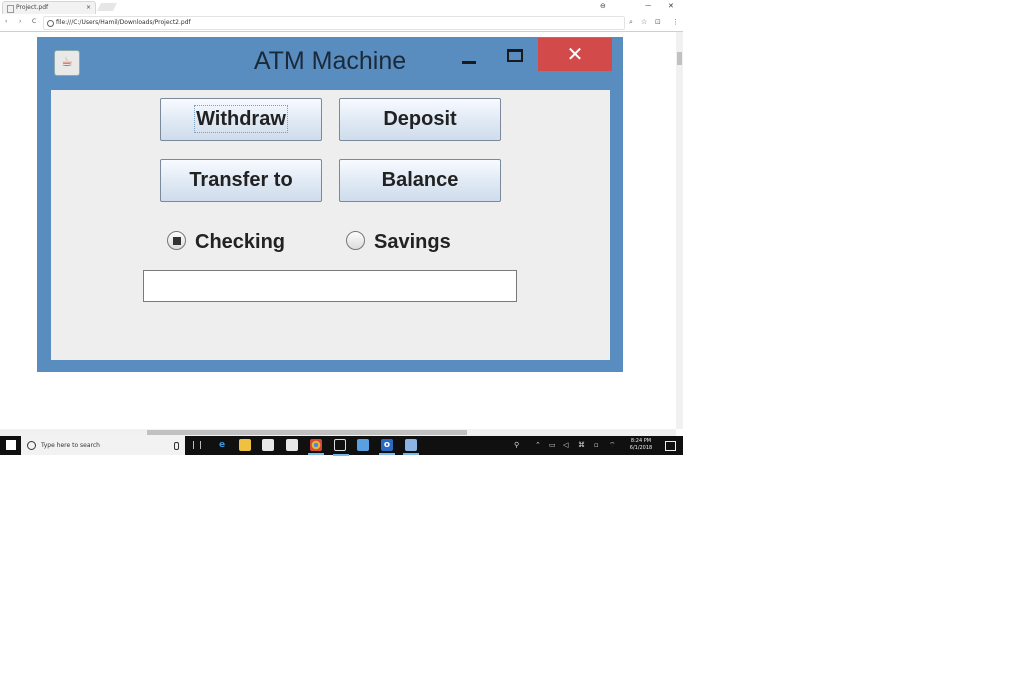 The image size is (1024, 683). What do you see at coordinates (575, 54) in the screenshot?
I see `close-button: ✕` at bounding box center [575, 54].